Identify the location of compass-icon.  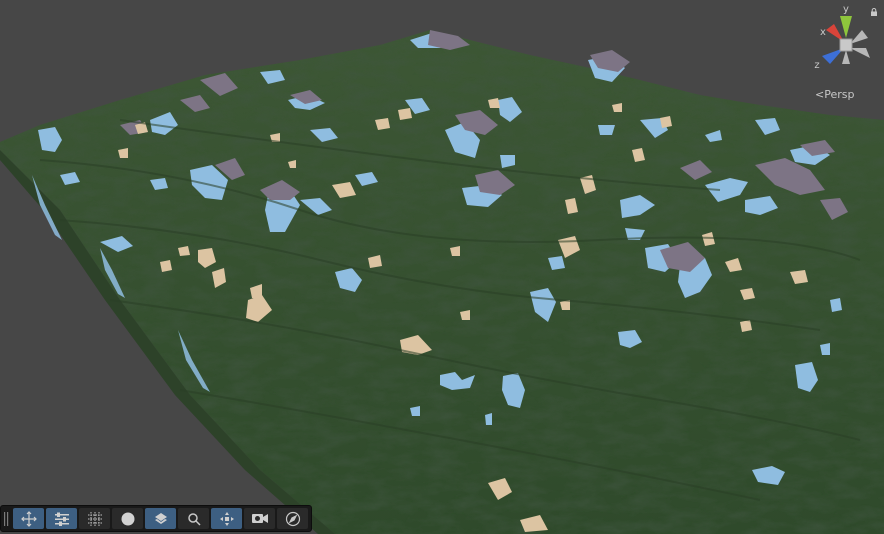
(292, 518).